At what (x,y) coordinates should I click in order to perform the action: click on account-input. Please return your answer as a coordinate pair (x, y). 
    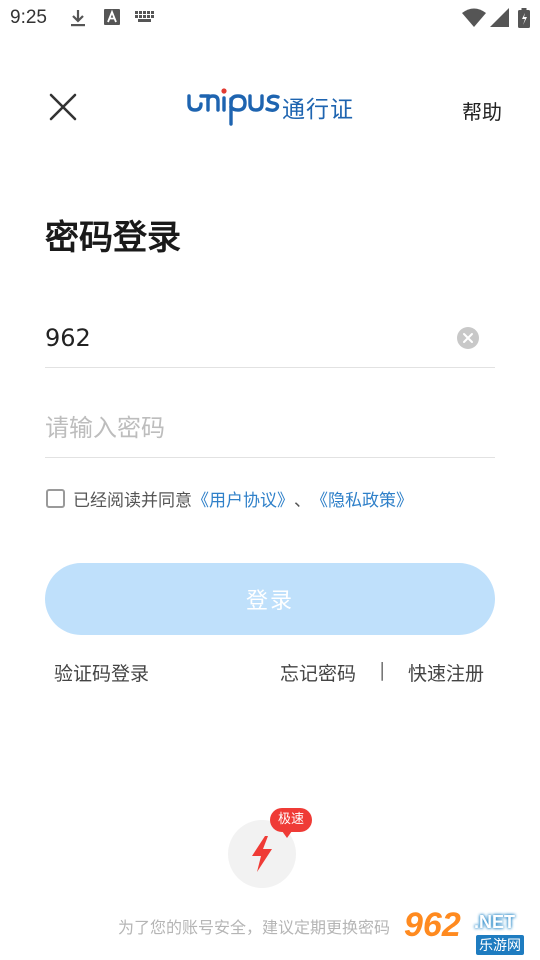
    Looking at the image, I should click on (270, 337).